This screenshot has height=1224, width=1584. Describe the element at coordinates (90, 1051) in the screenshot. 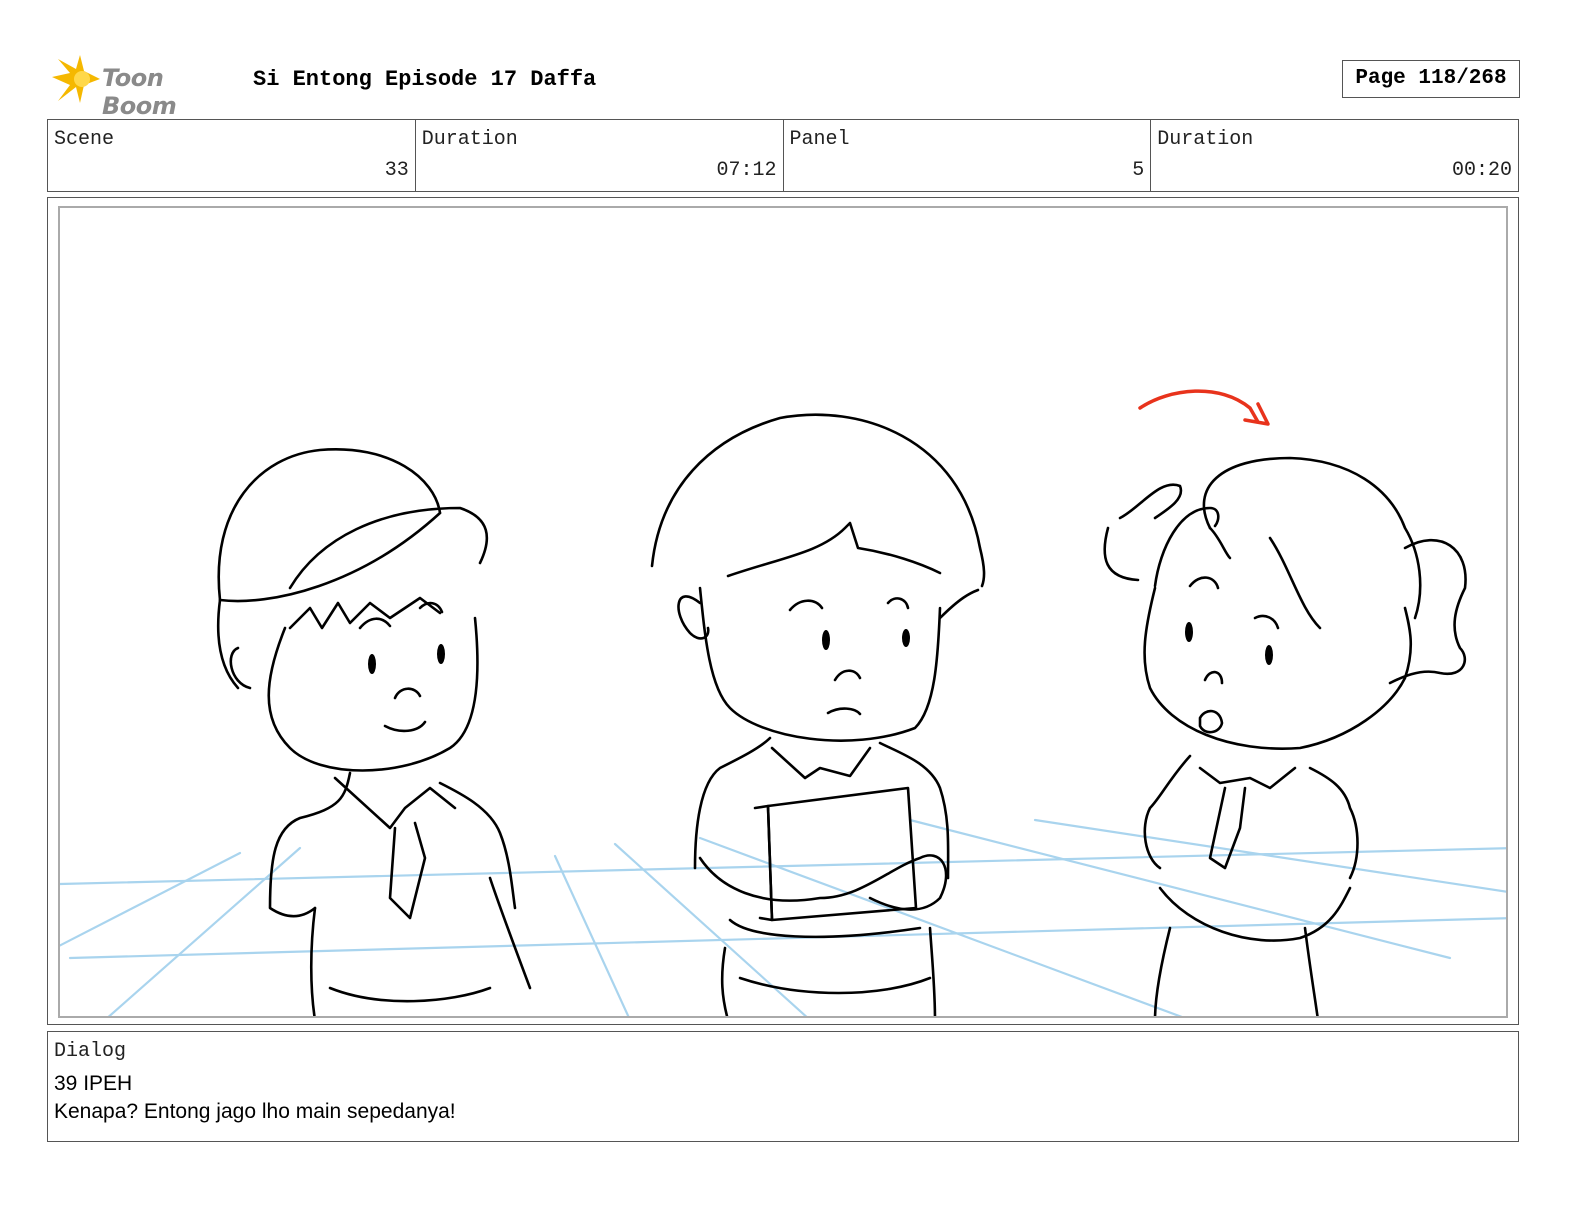

I see `dialog-label: Dialog` at that location.